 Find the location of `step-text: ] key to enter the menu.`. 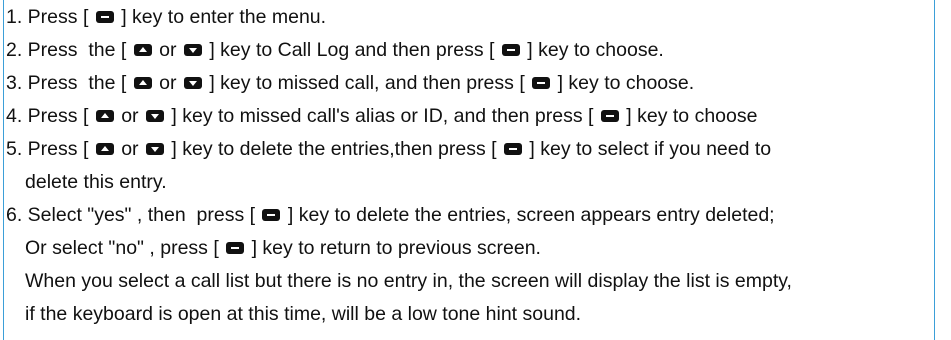

step-text: ] key to enter the menu. is located at coordinates (221, 17).